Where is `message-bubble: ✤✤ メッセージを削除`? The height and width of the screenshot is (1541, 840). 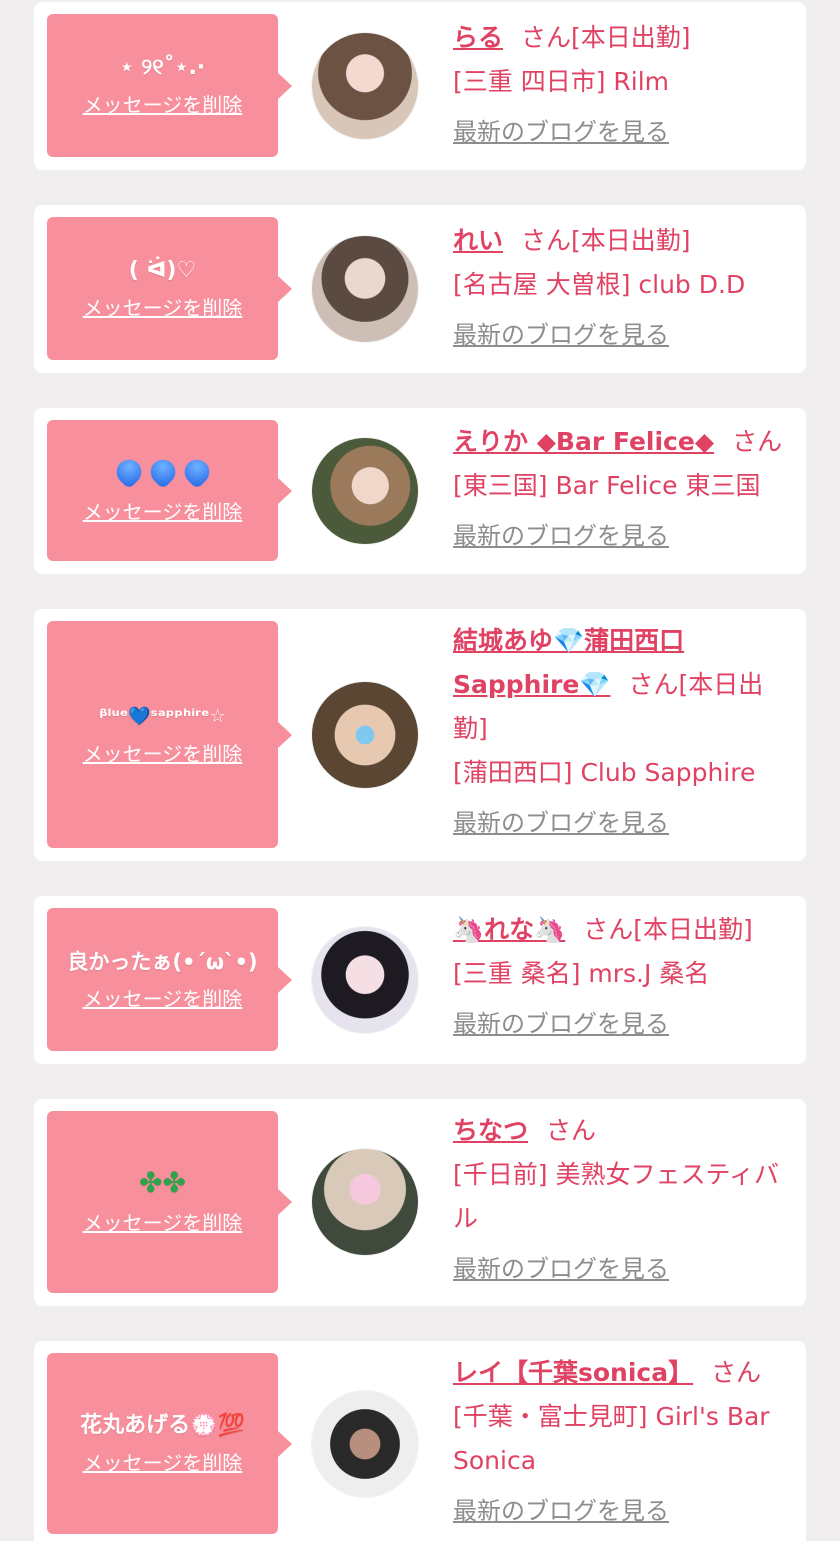
message-bubble: ✤✤ メッセージを削除 is located at coordinates (169, 1202).